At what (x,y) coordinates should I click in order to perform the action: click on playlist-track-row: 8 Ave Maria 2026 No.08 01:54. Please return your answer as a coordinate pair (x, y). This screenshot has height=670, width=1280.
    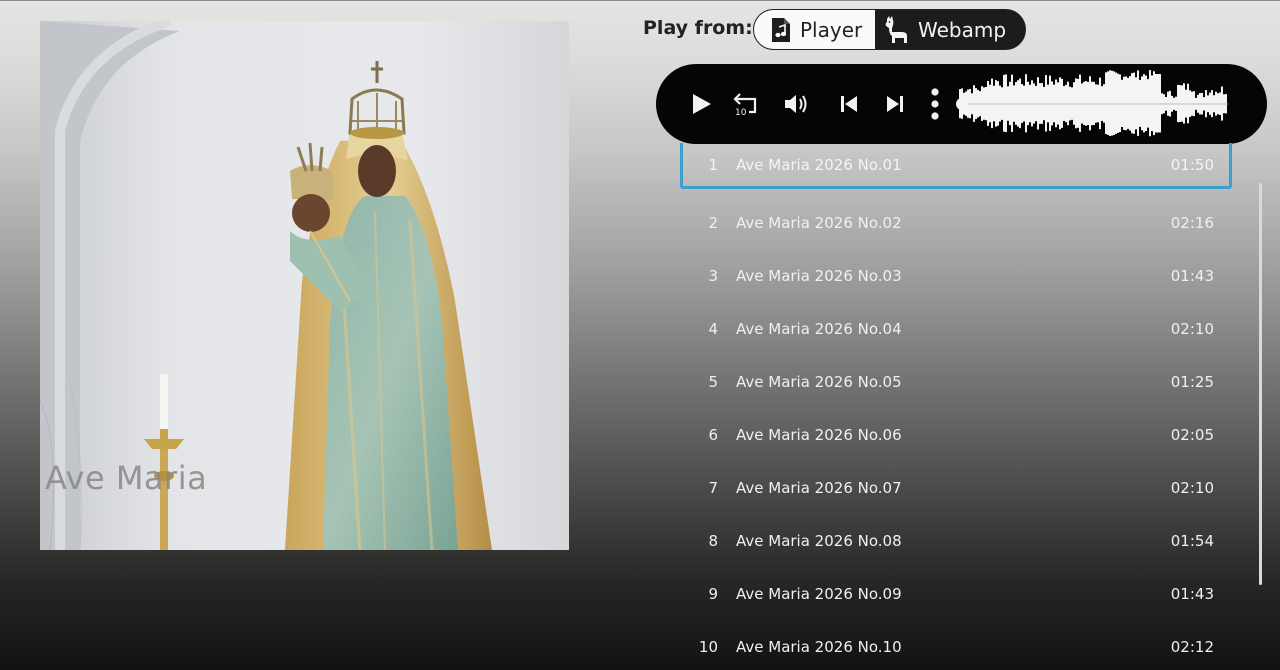
    Looking at the image, I should click on (956, 541).